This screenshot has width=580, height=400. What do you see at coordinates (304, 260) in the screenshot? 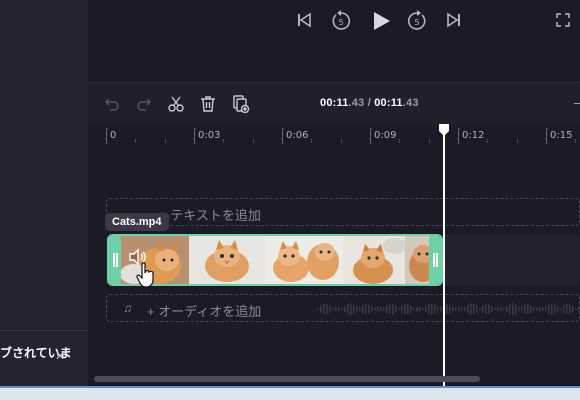
I see `thumbnail` at bounding box center [304, 260].